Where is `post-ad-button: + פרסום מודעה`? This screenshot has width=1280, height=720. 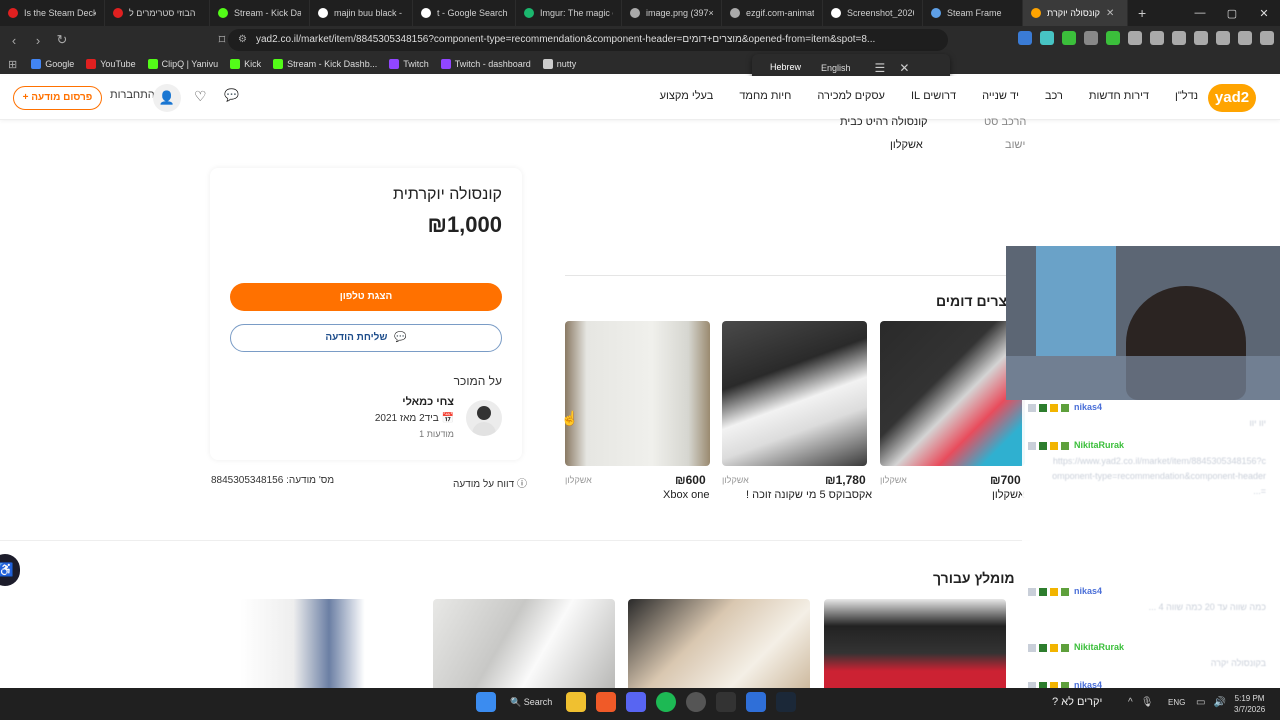
post-ad-button: + פרסום מודעה is located at coordinates (57, 98).